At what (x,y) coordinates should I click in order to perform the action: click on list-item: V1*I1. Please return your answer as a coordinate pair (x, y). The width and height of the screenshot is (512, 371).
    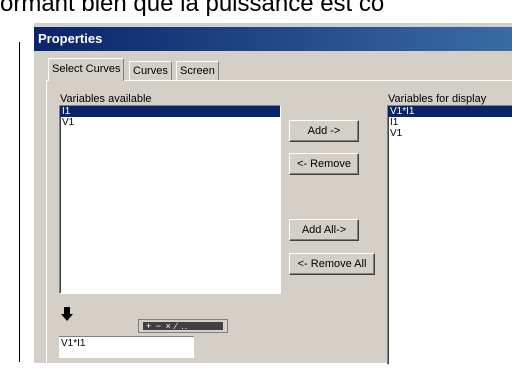
    Looking at the image, I should click on (450, 111).